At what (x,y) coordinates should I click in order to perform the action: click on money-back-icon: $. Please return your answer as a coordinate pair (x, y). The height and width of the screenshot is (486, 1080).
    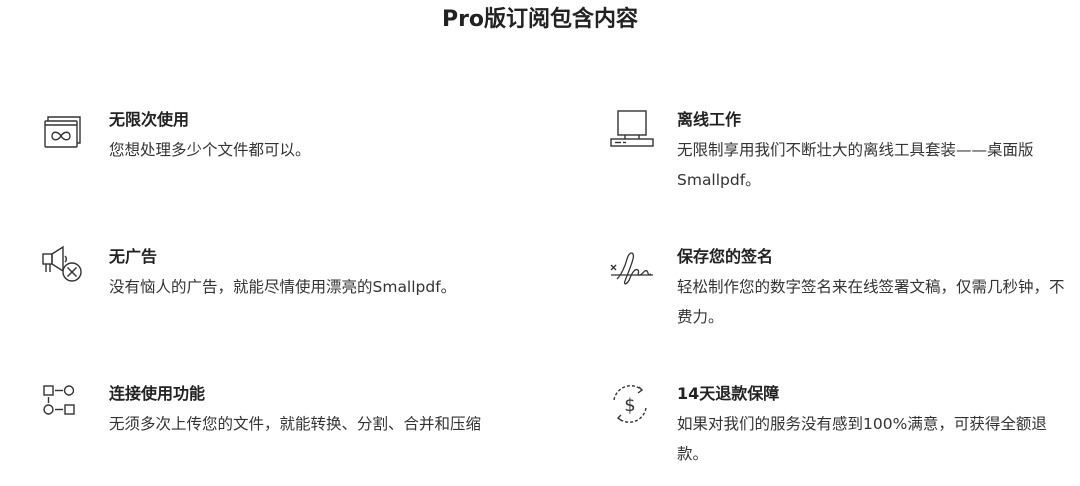
    Looking at the image, I should click on (633, 406).